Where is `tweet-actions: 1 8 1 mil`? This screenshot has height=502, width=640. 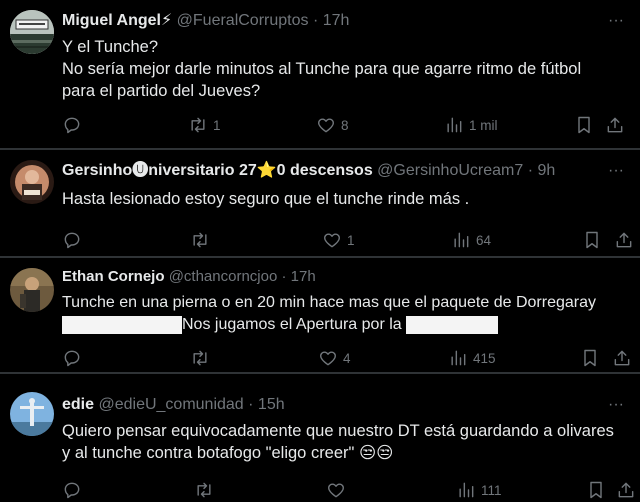 tweet-actions: 1 8 1 mil is located at coordinates (347, 125).